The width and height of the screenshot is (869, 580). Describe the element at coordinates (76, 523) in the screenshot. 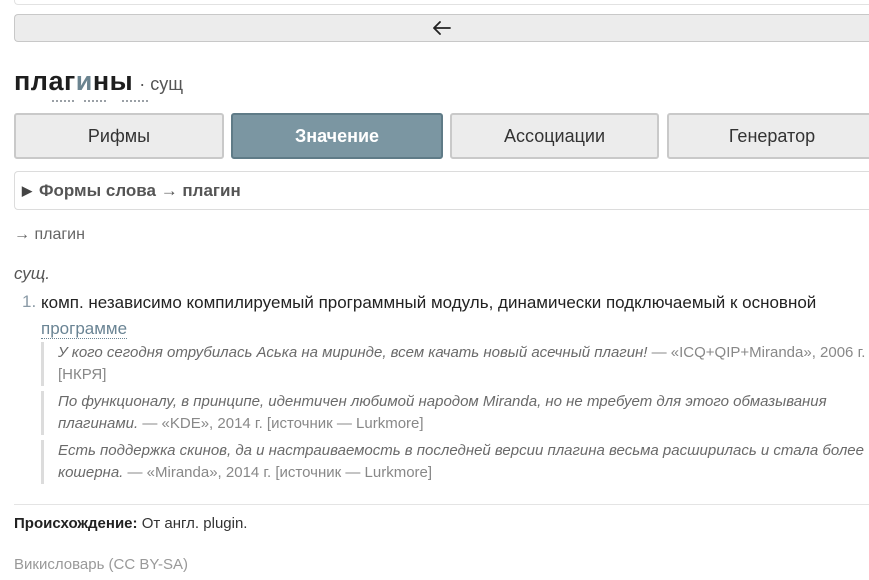

I see `origin-label: Происхождение:` at that location.